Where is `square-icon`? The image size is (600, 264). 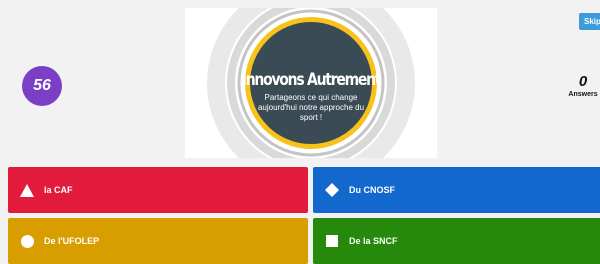 square-icon is located at coordinates (332, 241).